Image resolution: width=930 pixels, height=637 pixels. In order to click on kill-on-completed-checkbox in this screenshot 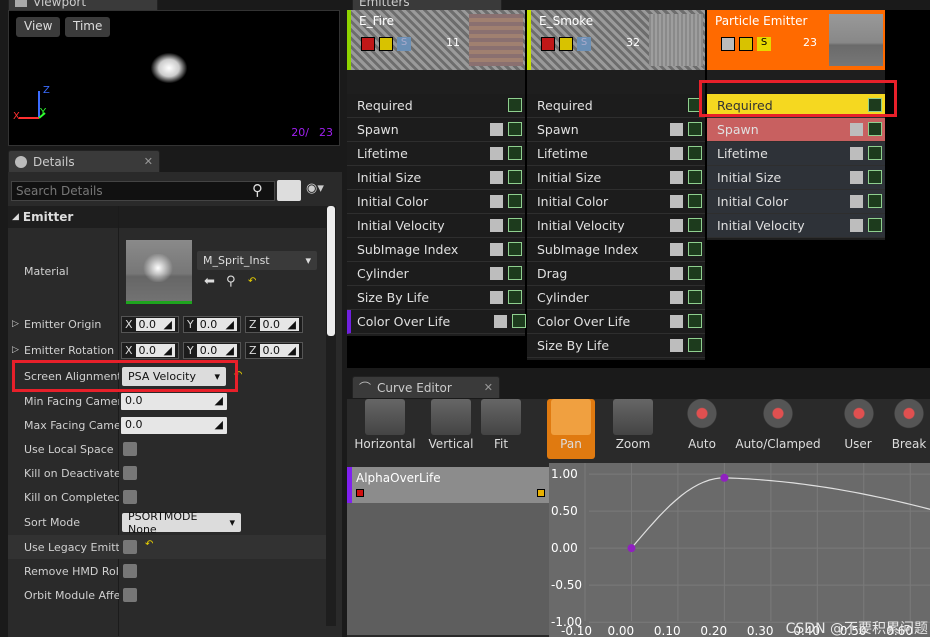, I will do `click(130, 497)`.